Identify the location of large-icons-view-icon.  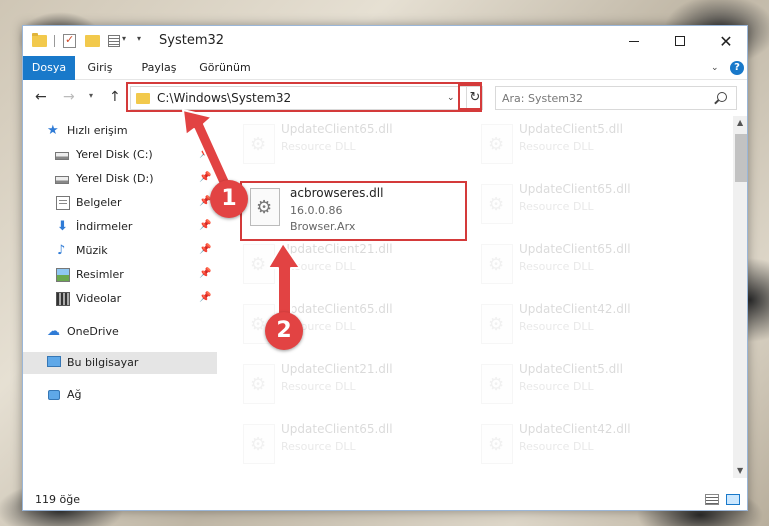
(733, 499).